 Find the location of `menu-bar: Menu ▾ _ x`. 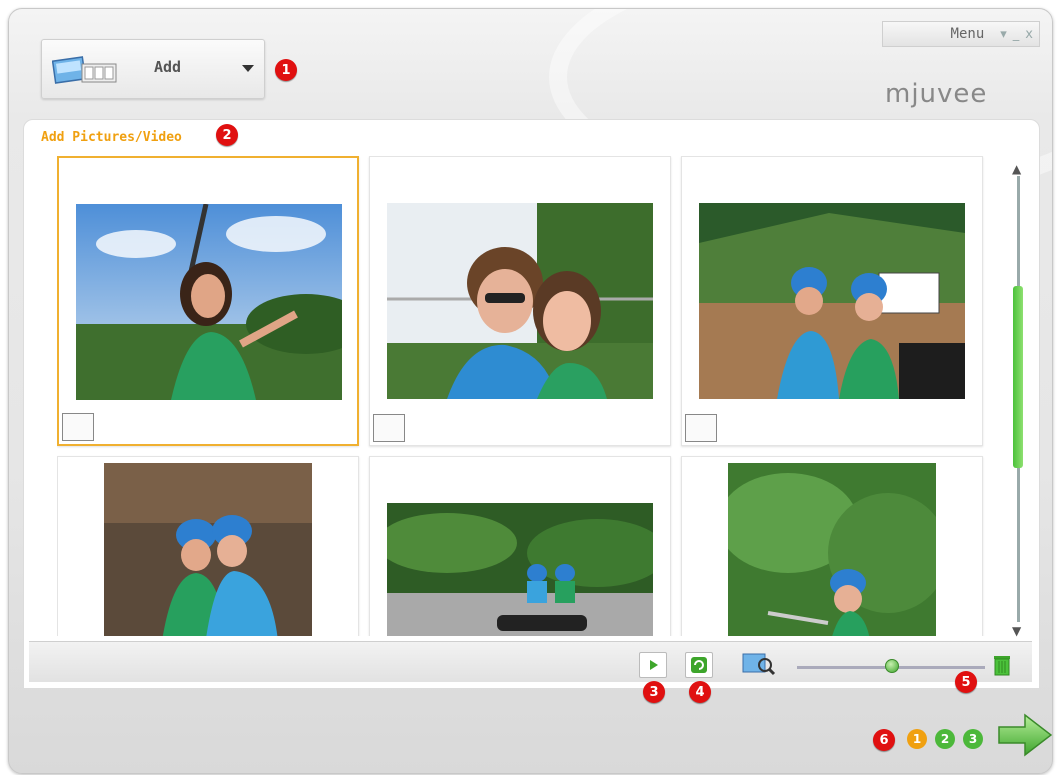

menu-bar: Menu ▾ _ x is located at coordinates (961, 34).